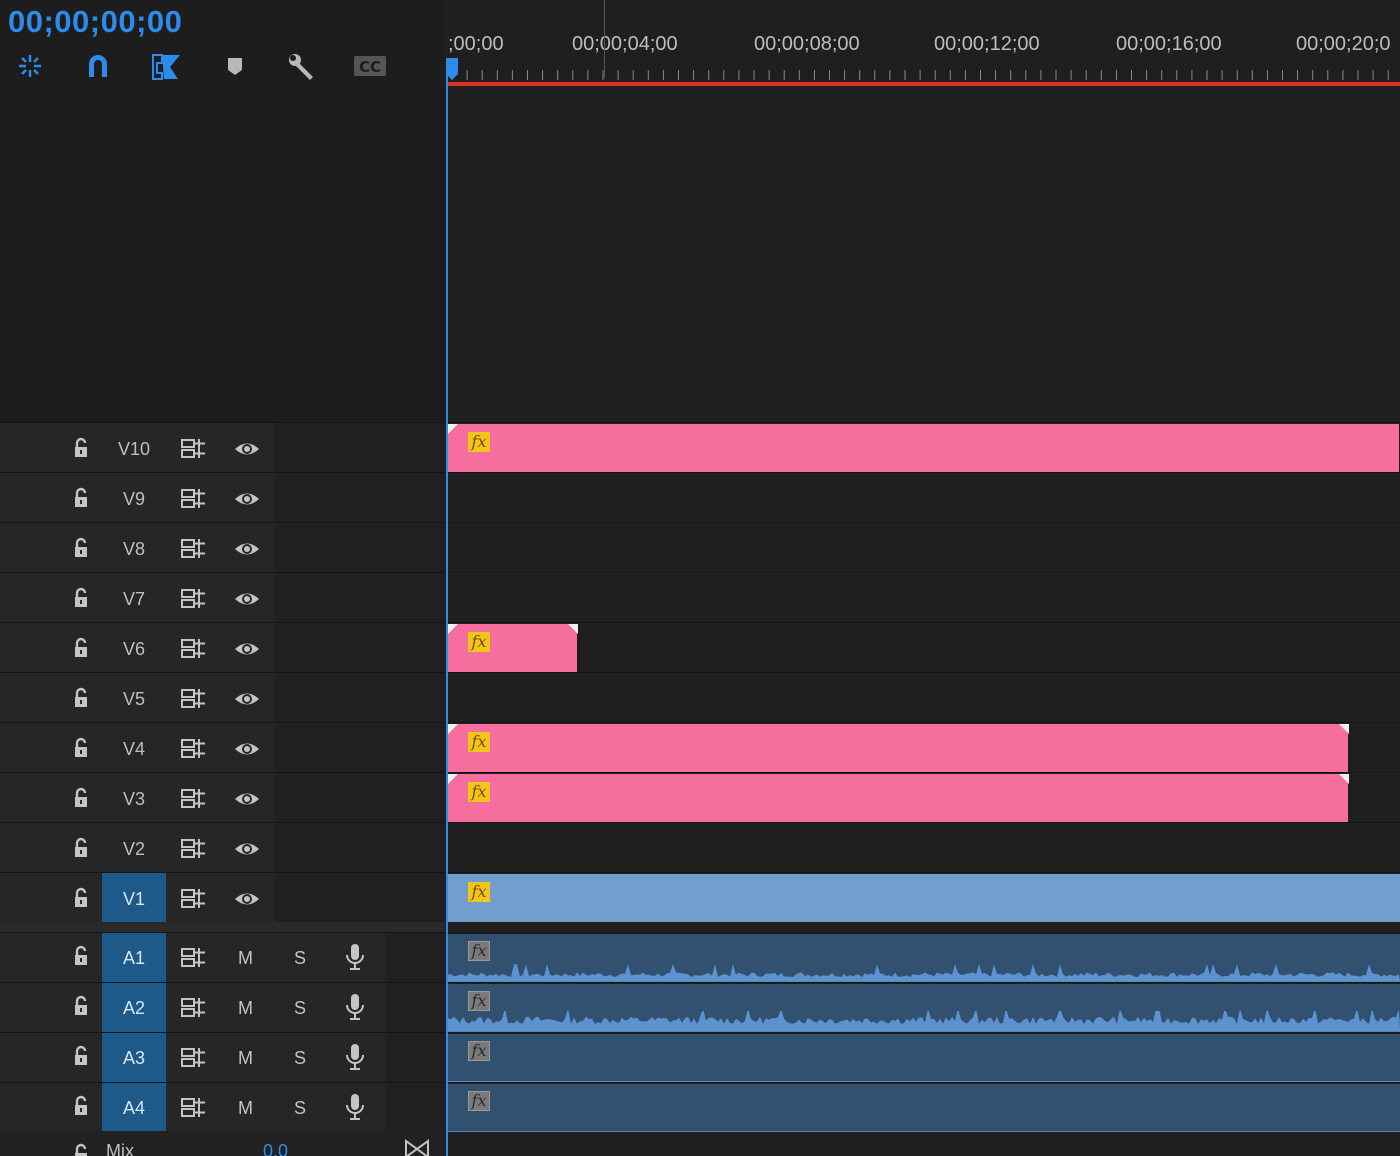 Image resolution: width=1400 pixels, height=1156 pixels. Describe the element at coordinates (134, 847) in the screenshot. I see `track-name: V2` at that location.